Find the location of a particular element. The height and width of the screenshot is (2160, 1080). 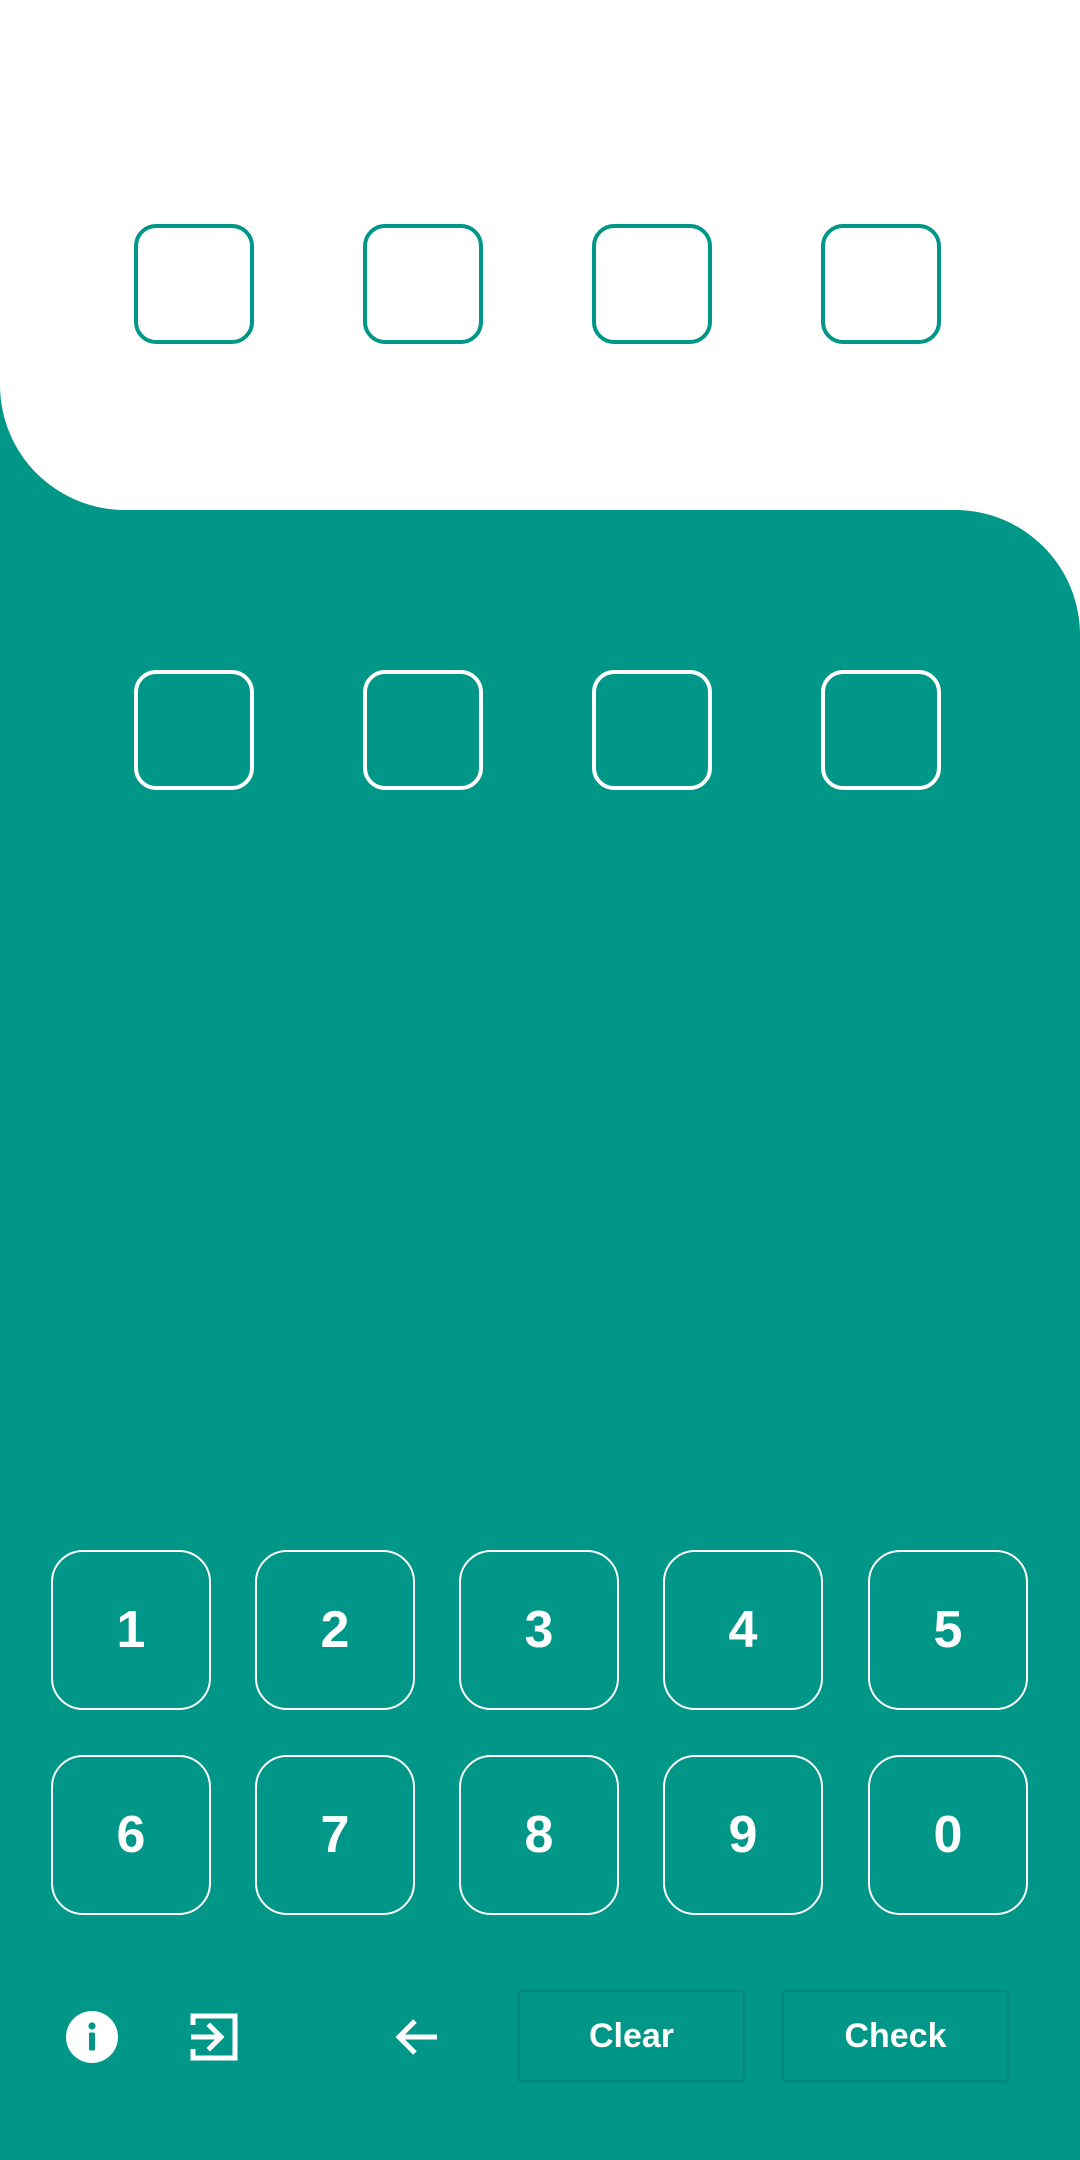

key-1: 1 is located at coordinates (131, 1630).